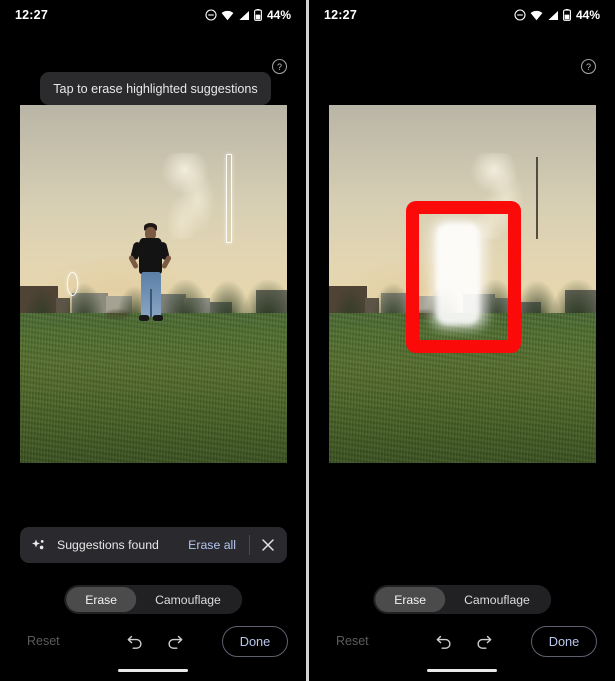  I want to click on tooltip-text: Tap to erase highlighted suggestions, so click(155, 88).